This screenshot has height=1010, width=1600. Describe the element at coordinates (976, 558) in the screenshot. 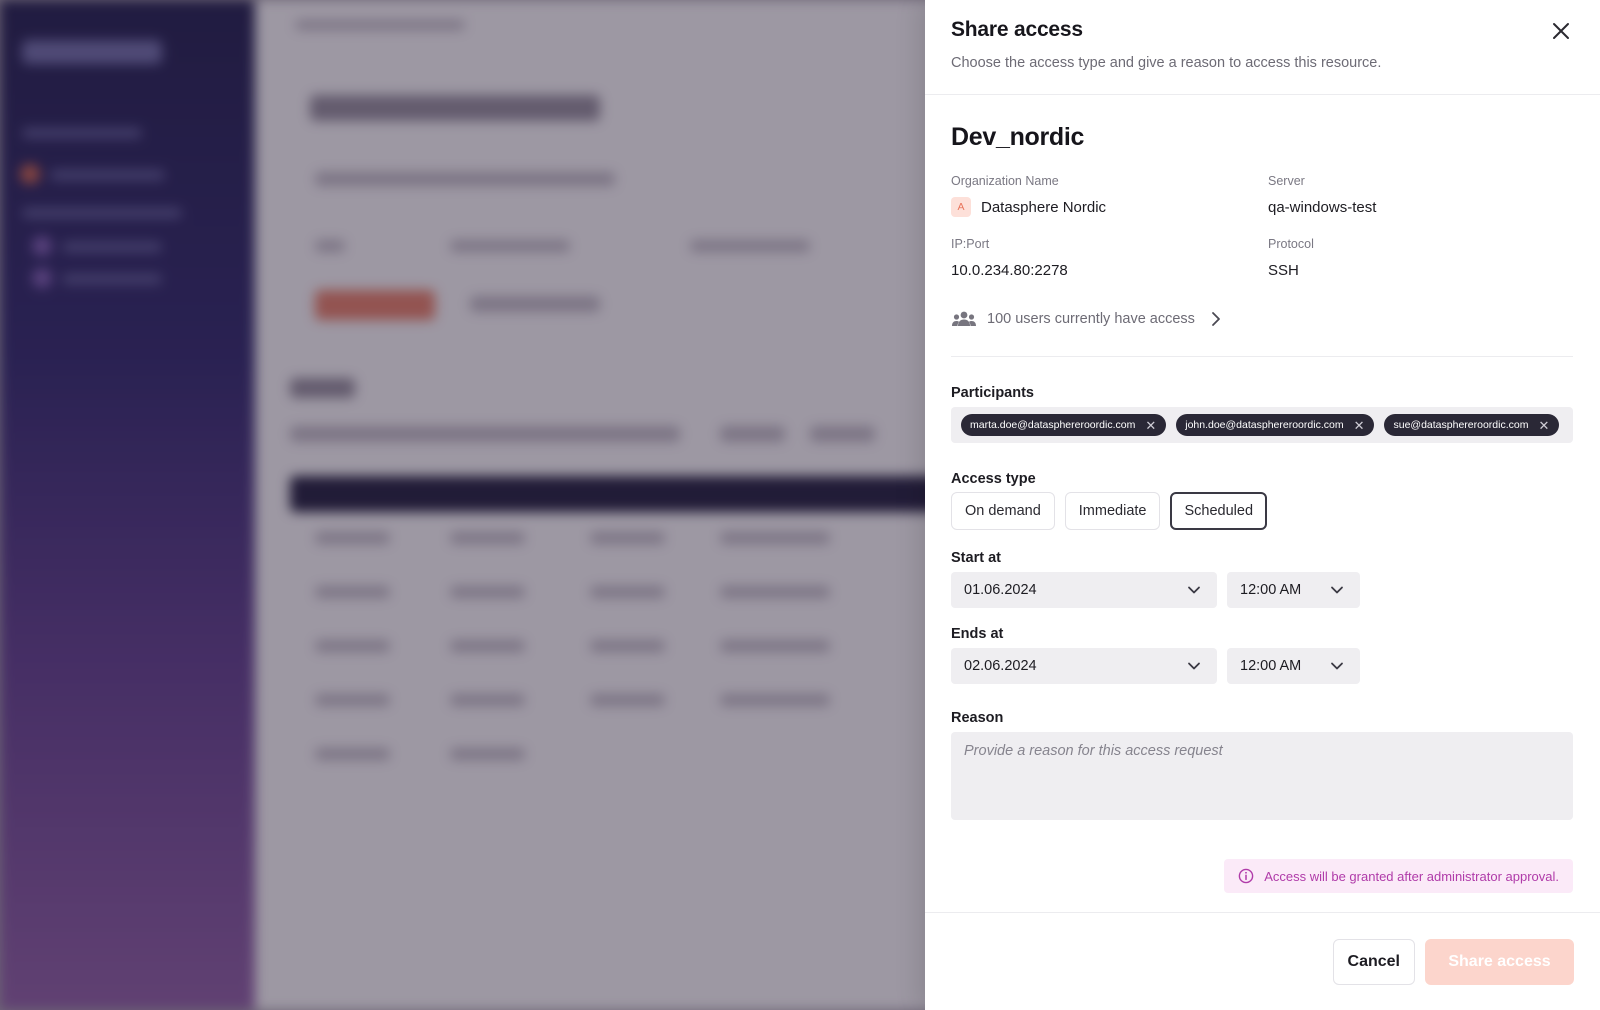

I see `start-at-label: Start at` at that location.